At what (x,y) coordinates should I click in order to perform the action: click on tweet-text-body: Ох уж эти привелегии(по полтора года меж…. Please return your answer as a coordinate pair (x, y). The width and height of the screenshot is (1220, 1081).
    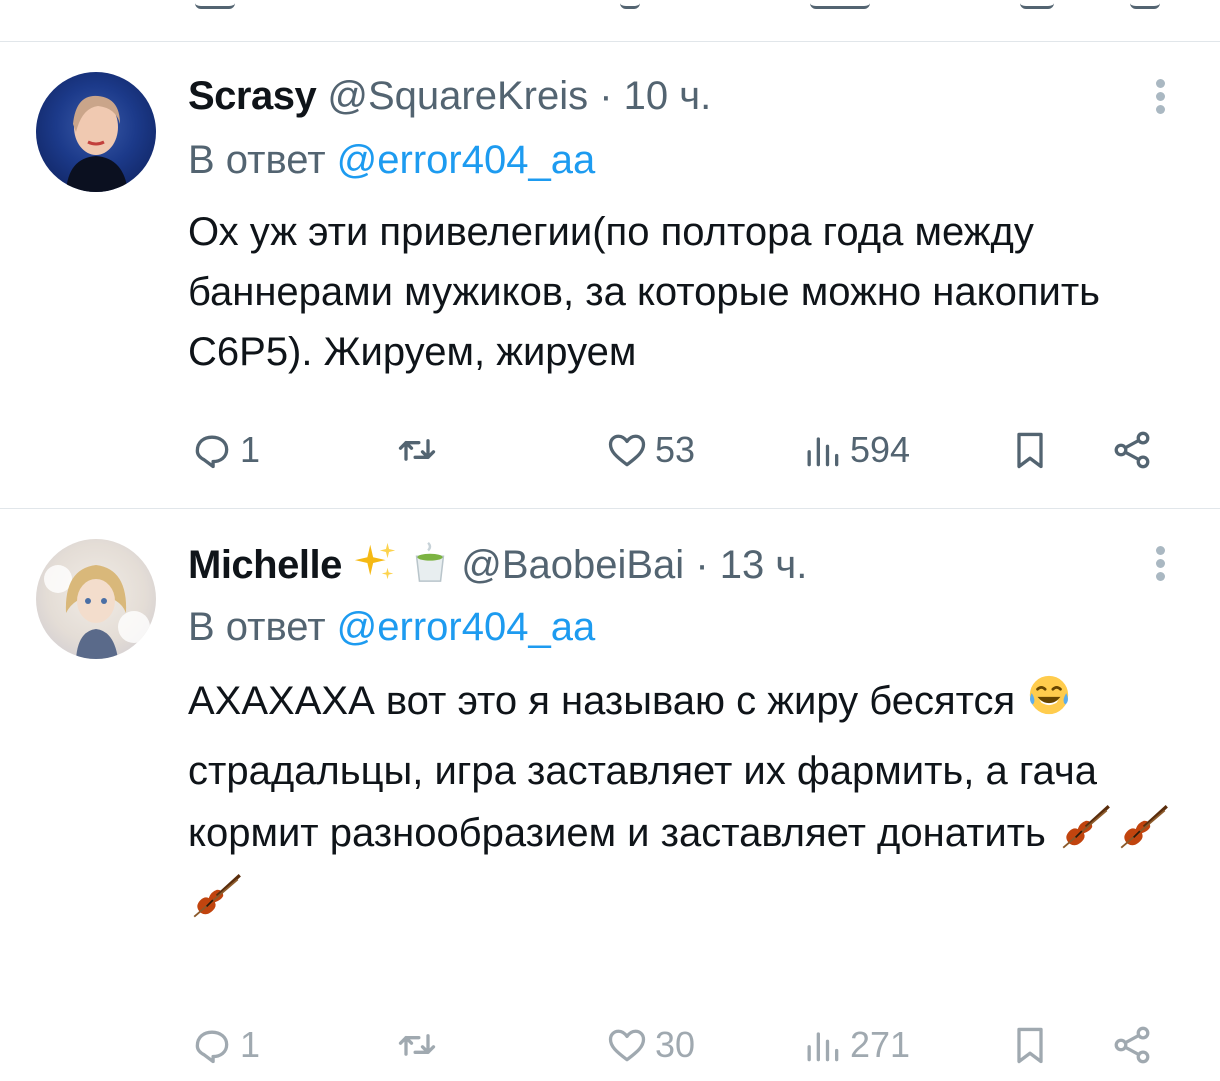
    Looking at the image, I should click on (644, 292).